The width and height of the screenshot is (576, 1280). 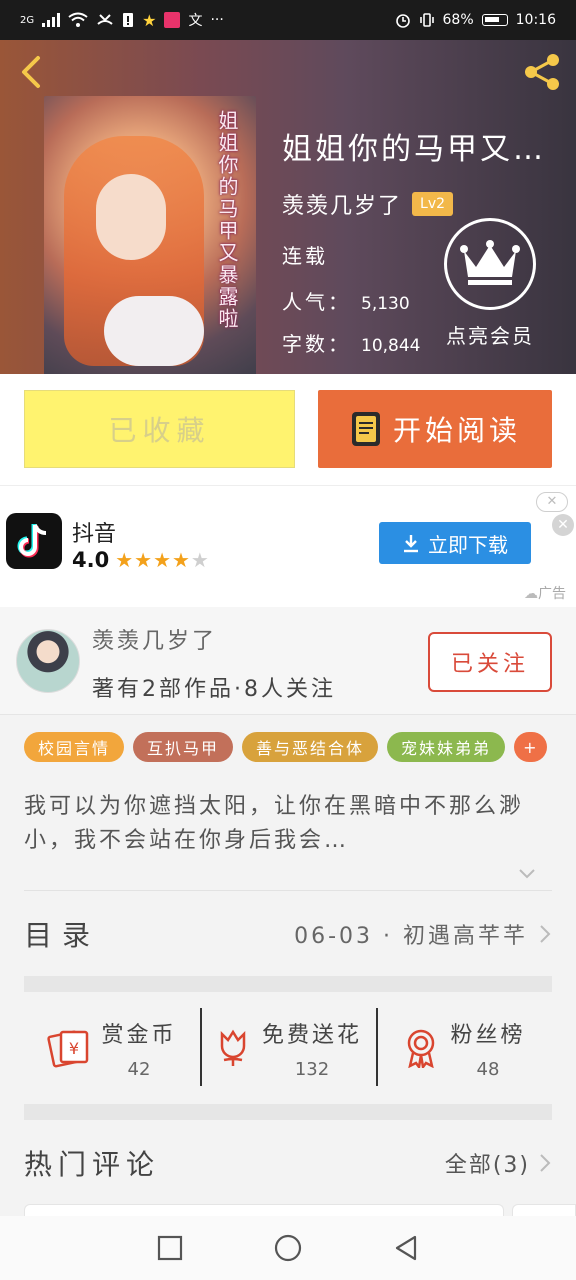 I want to click on battery-icon, so click(x=494, y=20).